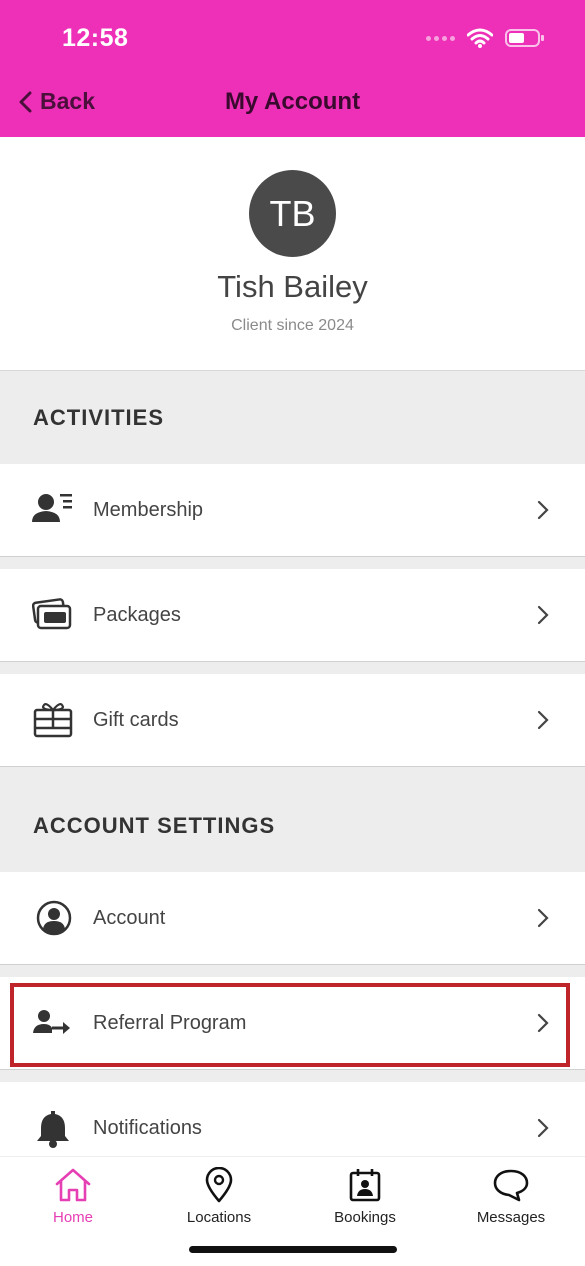  I want to click on tab-messages: Messages, so click(511, 1196).